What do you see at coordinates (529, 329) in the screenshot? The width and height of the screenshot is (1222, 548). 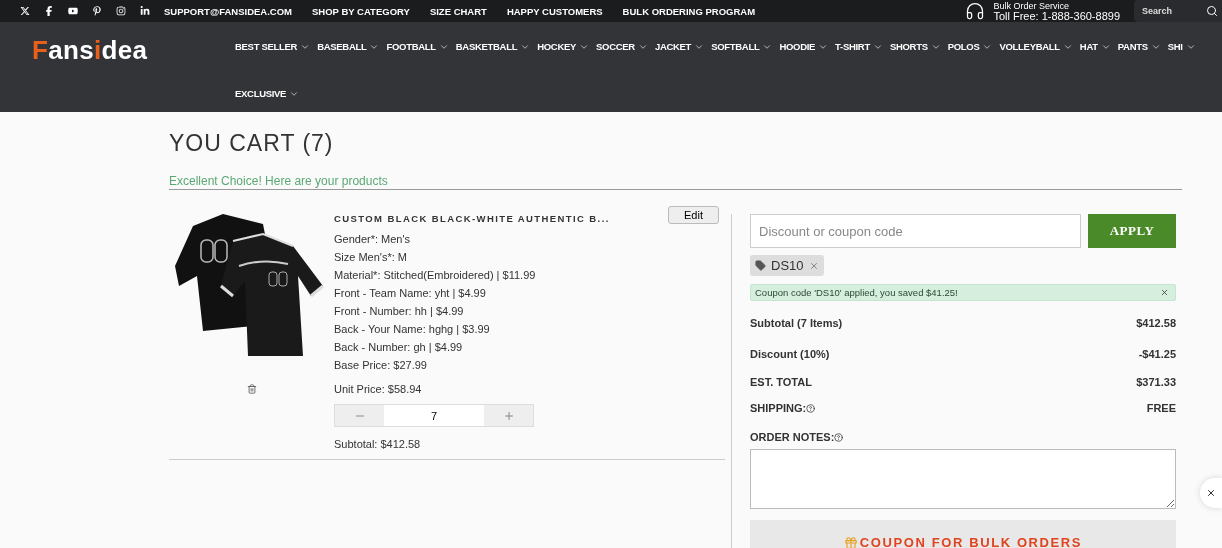 I see `product-option: Back - Your Name: hghg | $3.99` at bounding box center [529, 329].